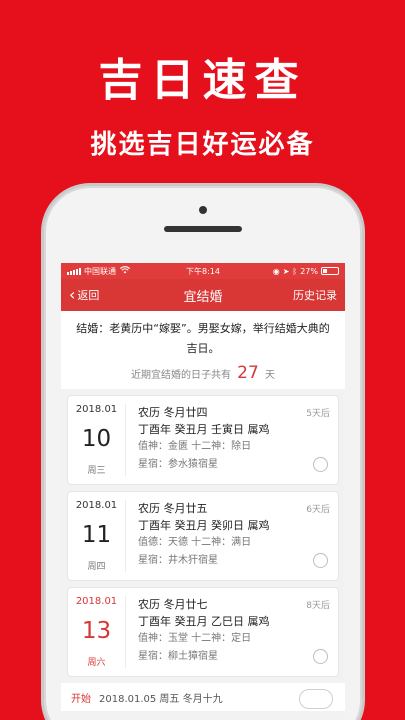 This screenshot has width=405, height=720. What do you see at coordinates (195, 446) in the screenshot?
I see `duty-line: 值神：金匮 十二神：除日` at bounding box center [195, 446].